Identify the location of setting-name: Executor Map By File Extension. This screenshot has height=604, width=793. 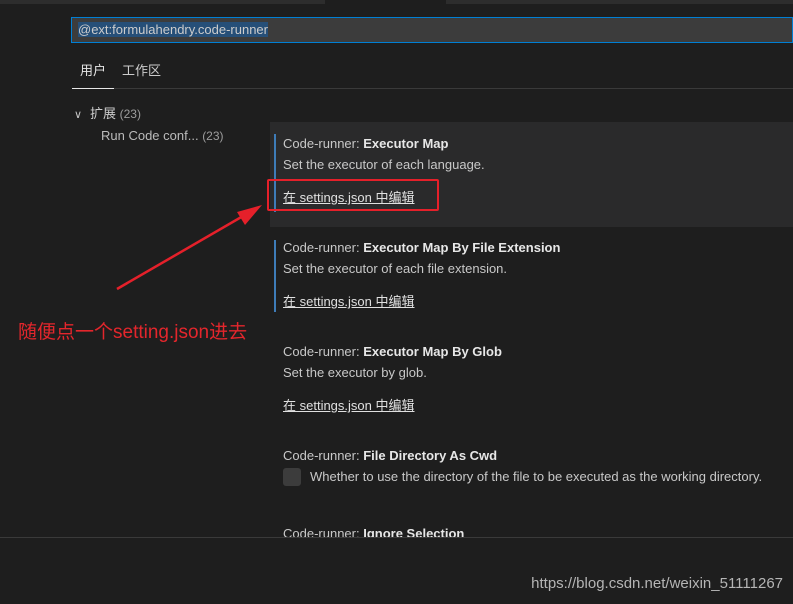
(462, 247).